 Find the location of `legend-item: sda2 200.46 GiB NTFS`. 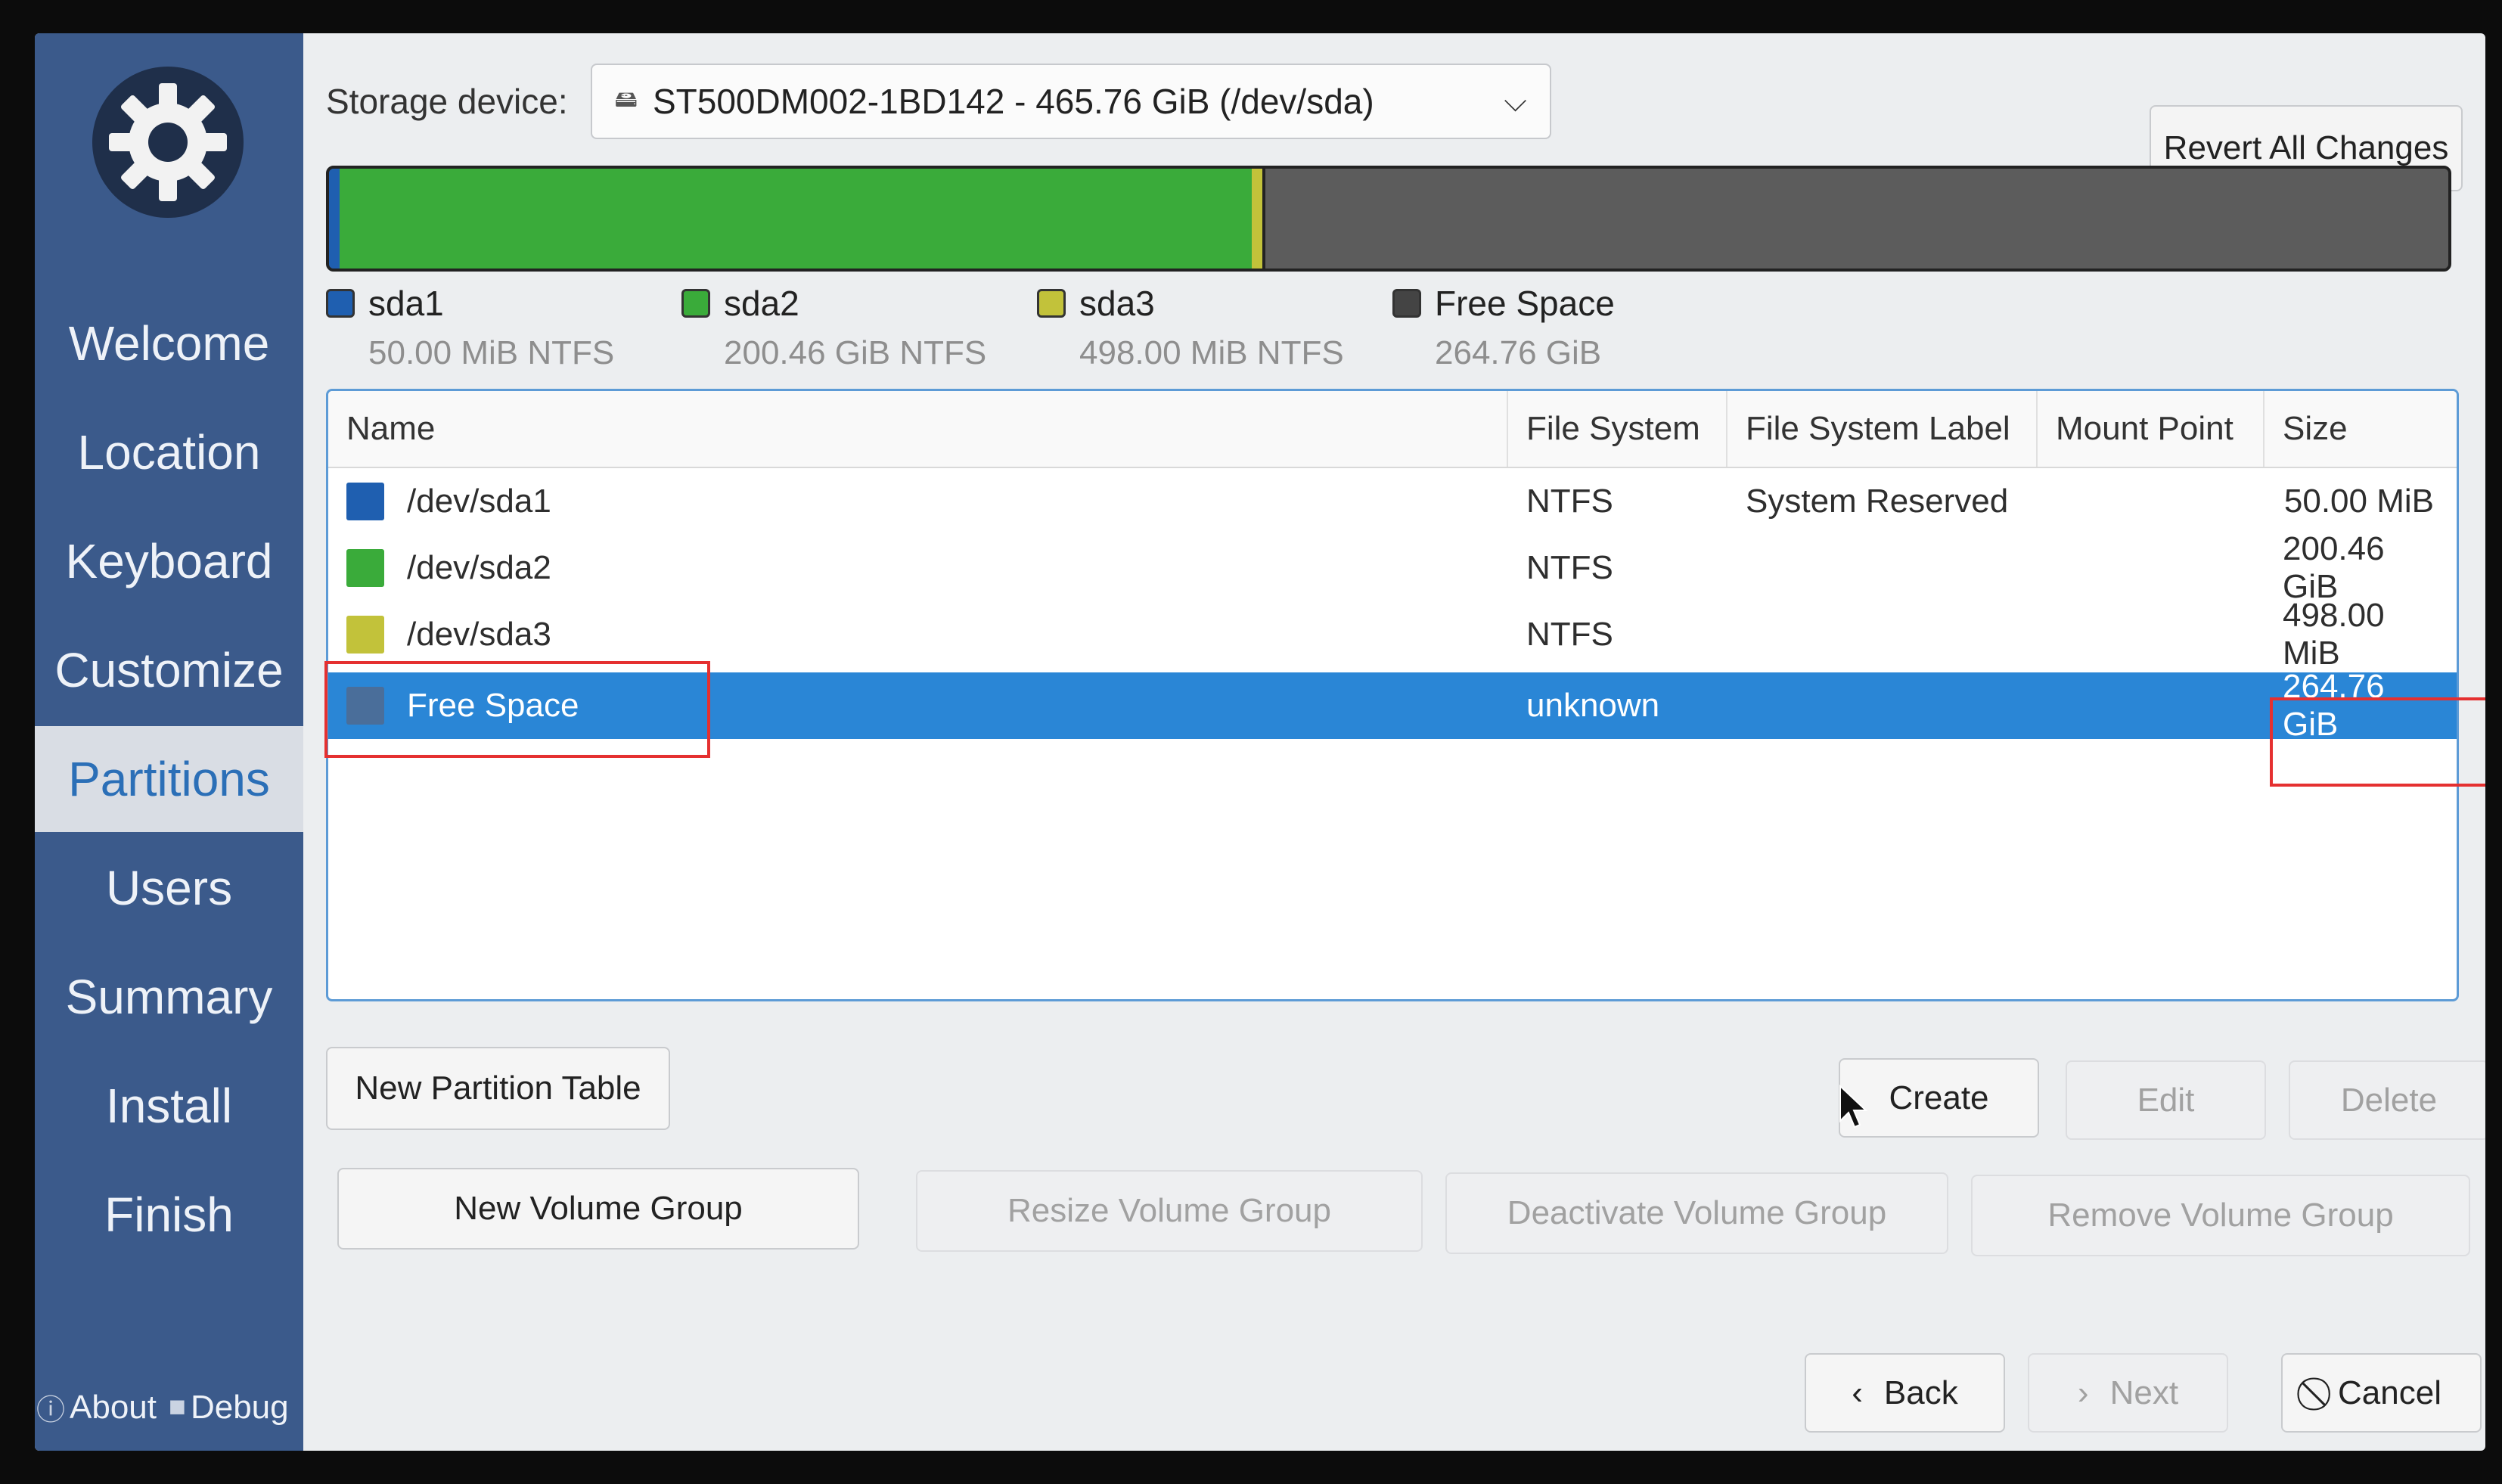

legend-item: sda2 200.46 GiB NTFS is located at coordinates (859, 327).